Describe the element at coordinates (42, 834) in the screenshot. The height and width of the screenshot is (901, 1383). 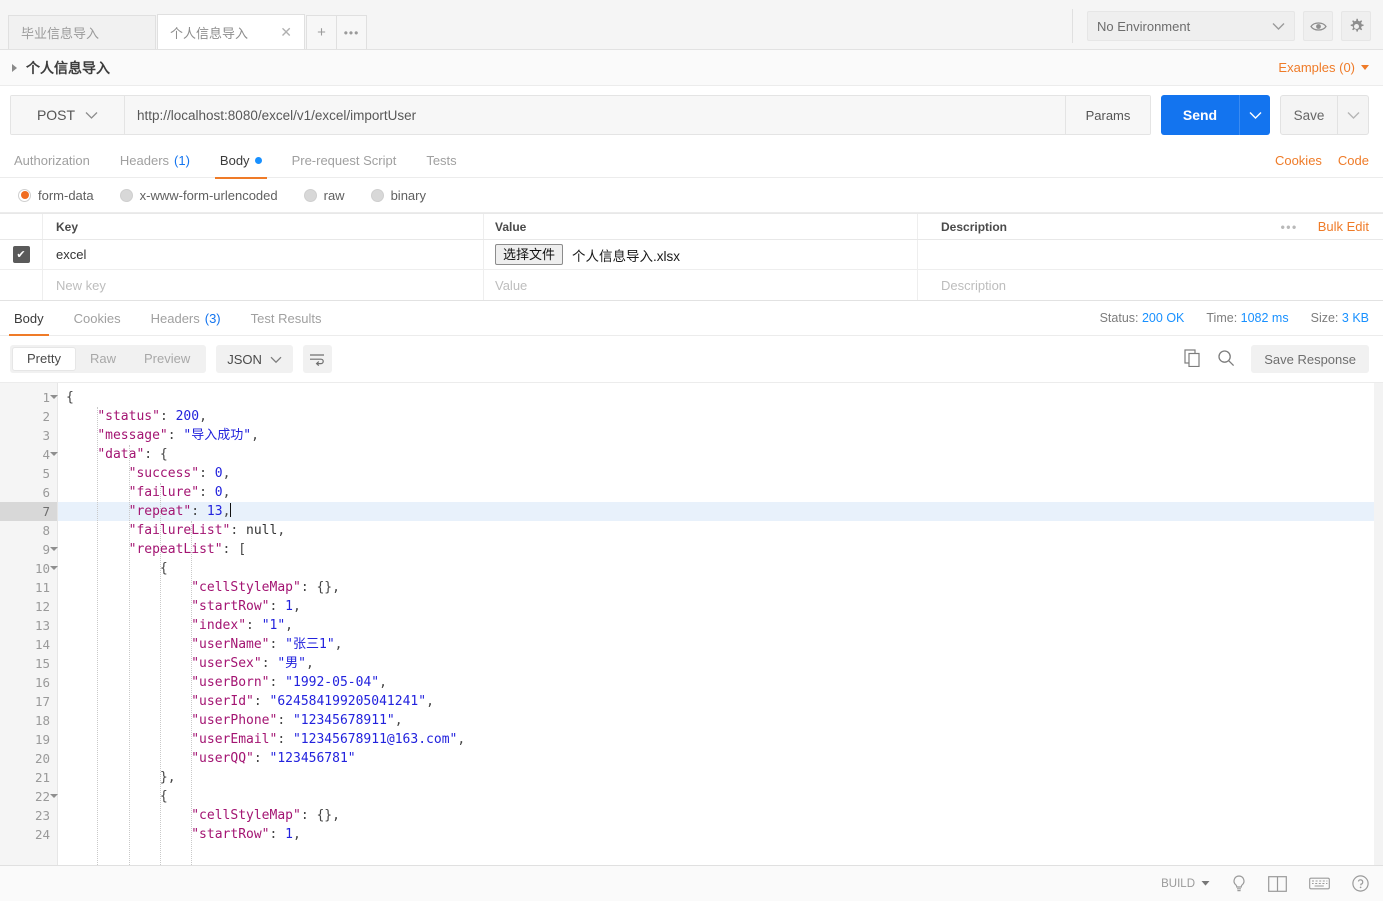
I see `line-number: 24` at that location.